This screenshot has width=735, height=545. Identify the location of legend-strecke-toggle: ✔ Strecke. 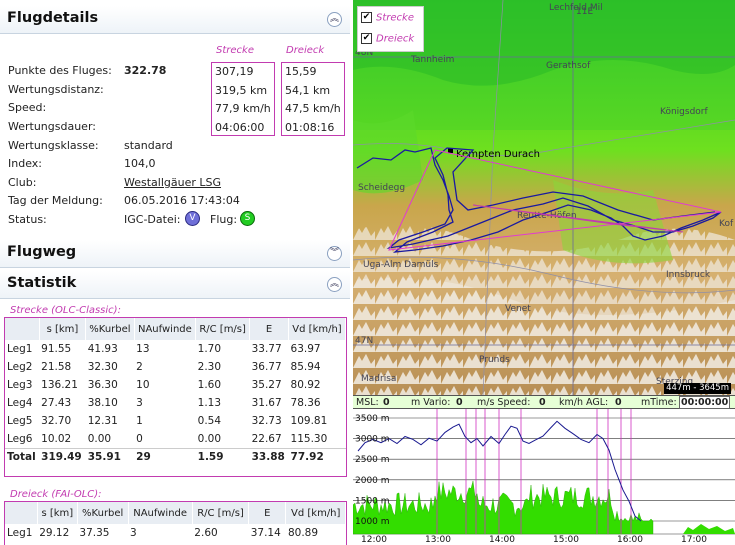
(387, 19).